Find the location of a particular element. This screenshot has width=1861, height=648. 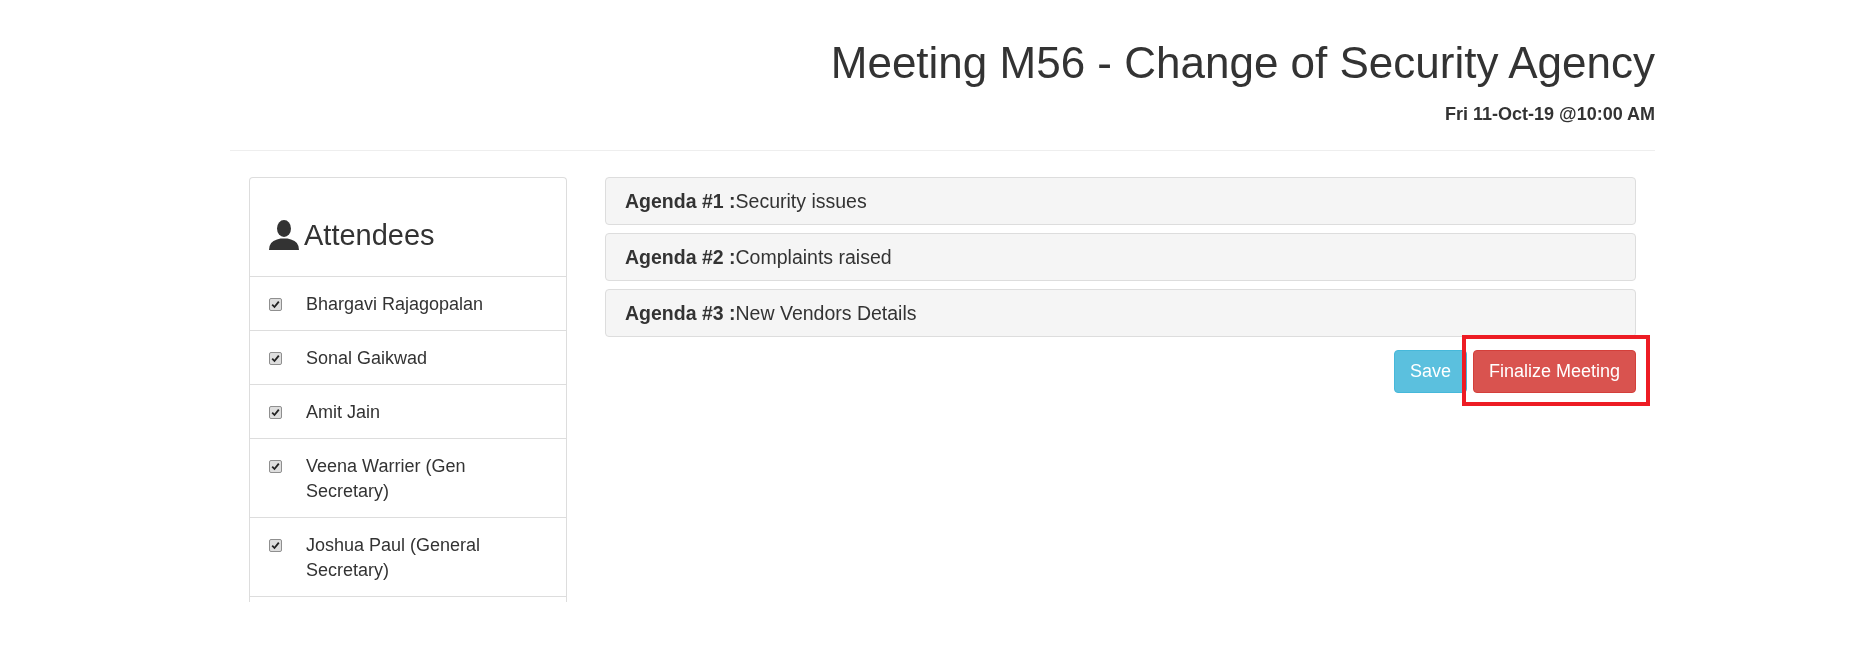

finalize-button: Finalize Meeting is located at coordinates (1554, 372).